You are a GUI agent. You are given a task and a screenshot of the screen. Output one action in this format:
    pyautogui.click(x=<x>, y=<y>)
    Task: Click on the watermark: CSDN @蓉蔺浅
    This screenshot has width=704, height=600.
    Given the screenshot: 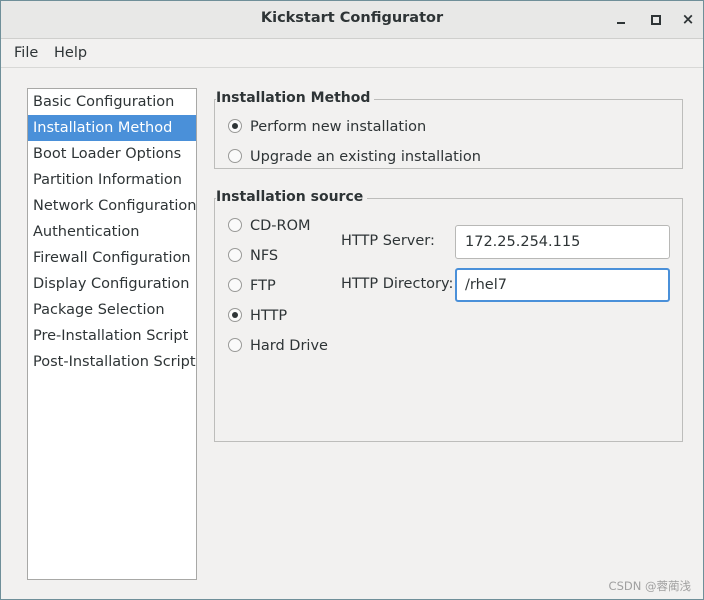 What is the action you would take?
    pyautogui.click(x=649, y=586)
    